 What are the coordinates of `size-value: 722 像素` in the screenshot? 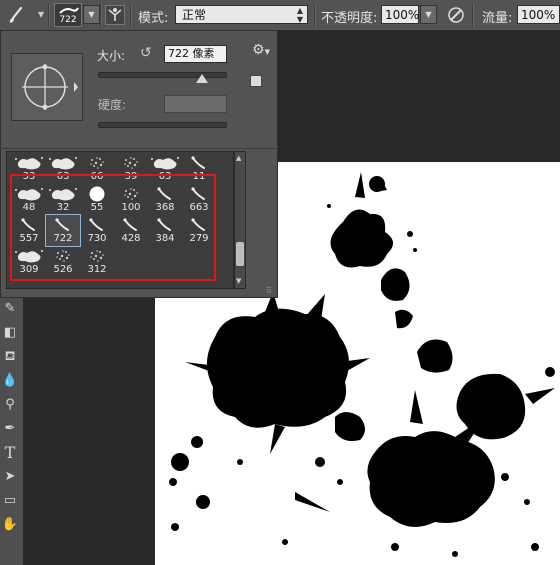 It's located at (191, 53).